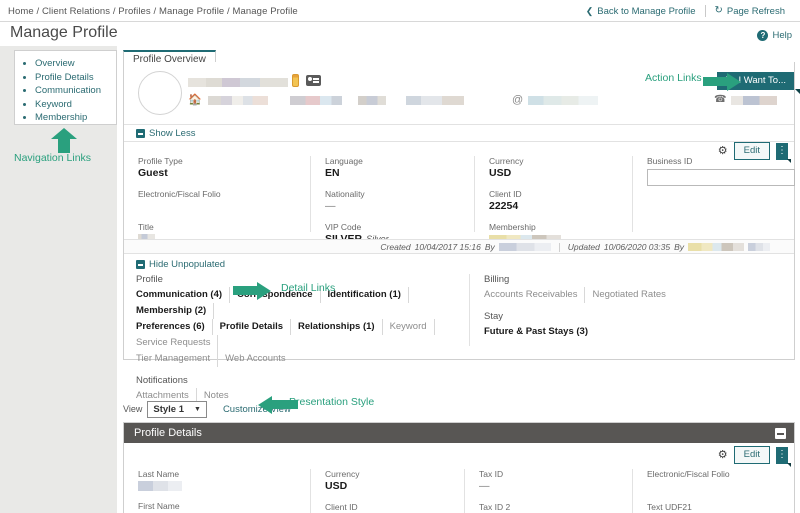  I want to click on at-sign-icon: @, so click(518, 100).